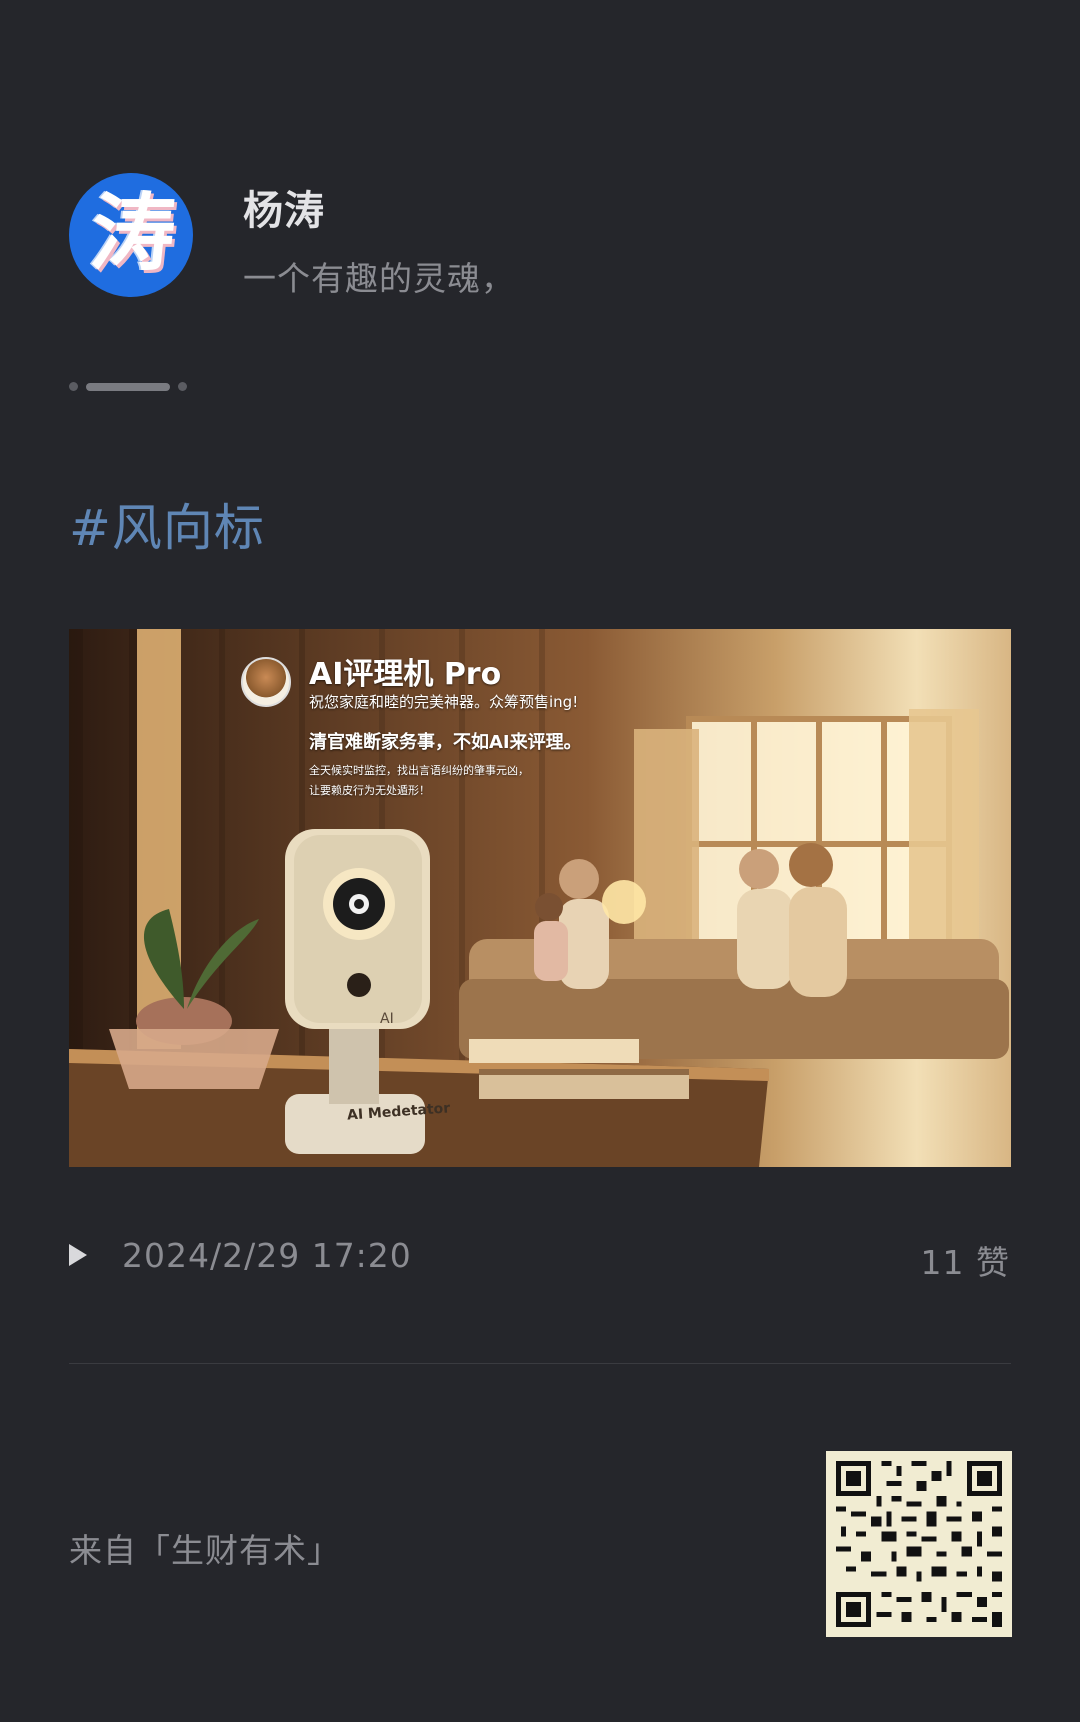  Describe the element at coordinates (379, 278) in the screenshot. I see `author-bio: 一个有趣的灵魂，` at that location.